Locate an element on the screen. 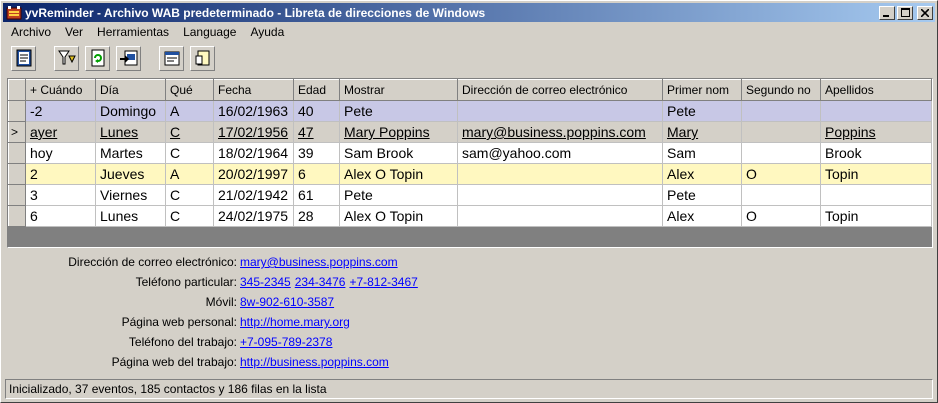 The image size is (938, 403). cell-age: 6 is located at coordinates (316, 174).